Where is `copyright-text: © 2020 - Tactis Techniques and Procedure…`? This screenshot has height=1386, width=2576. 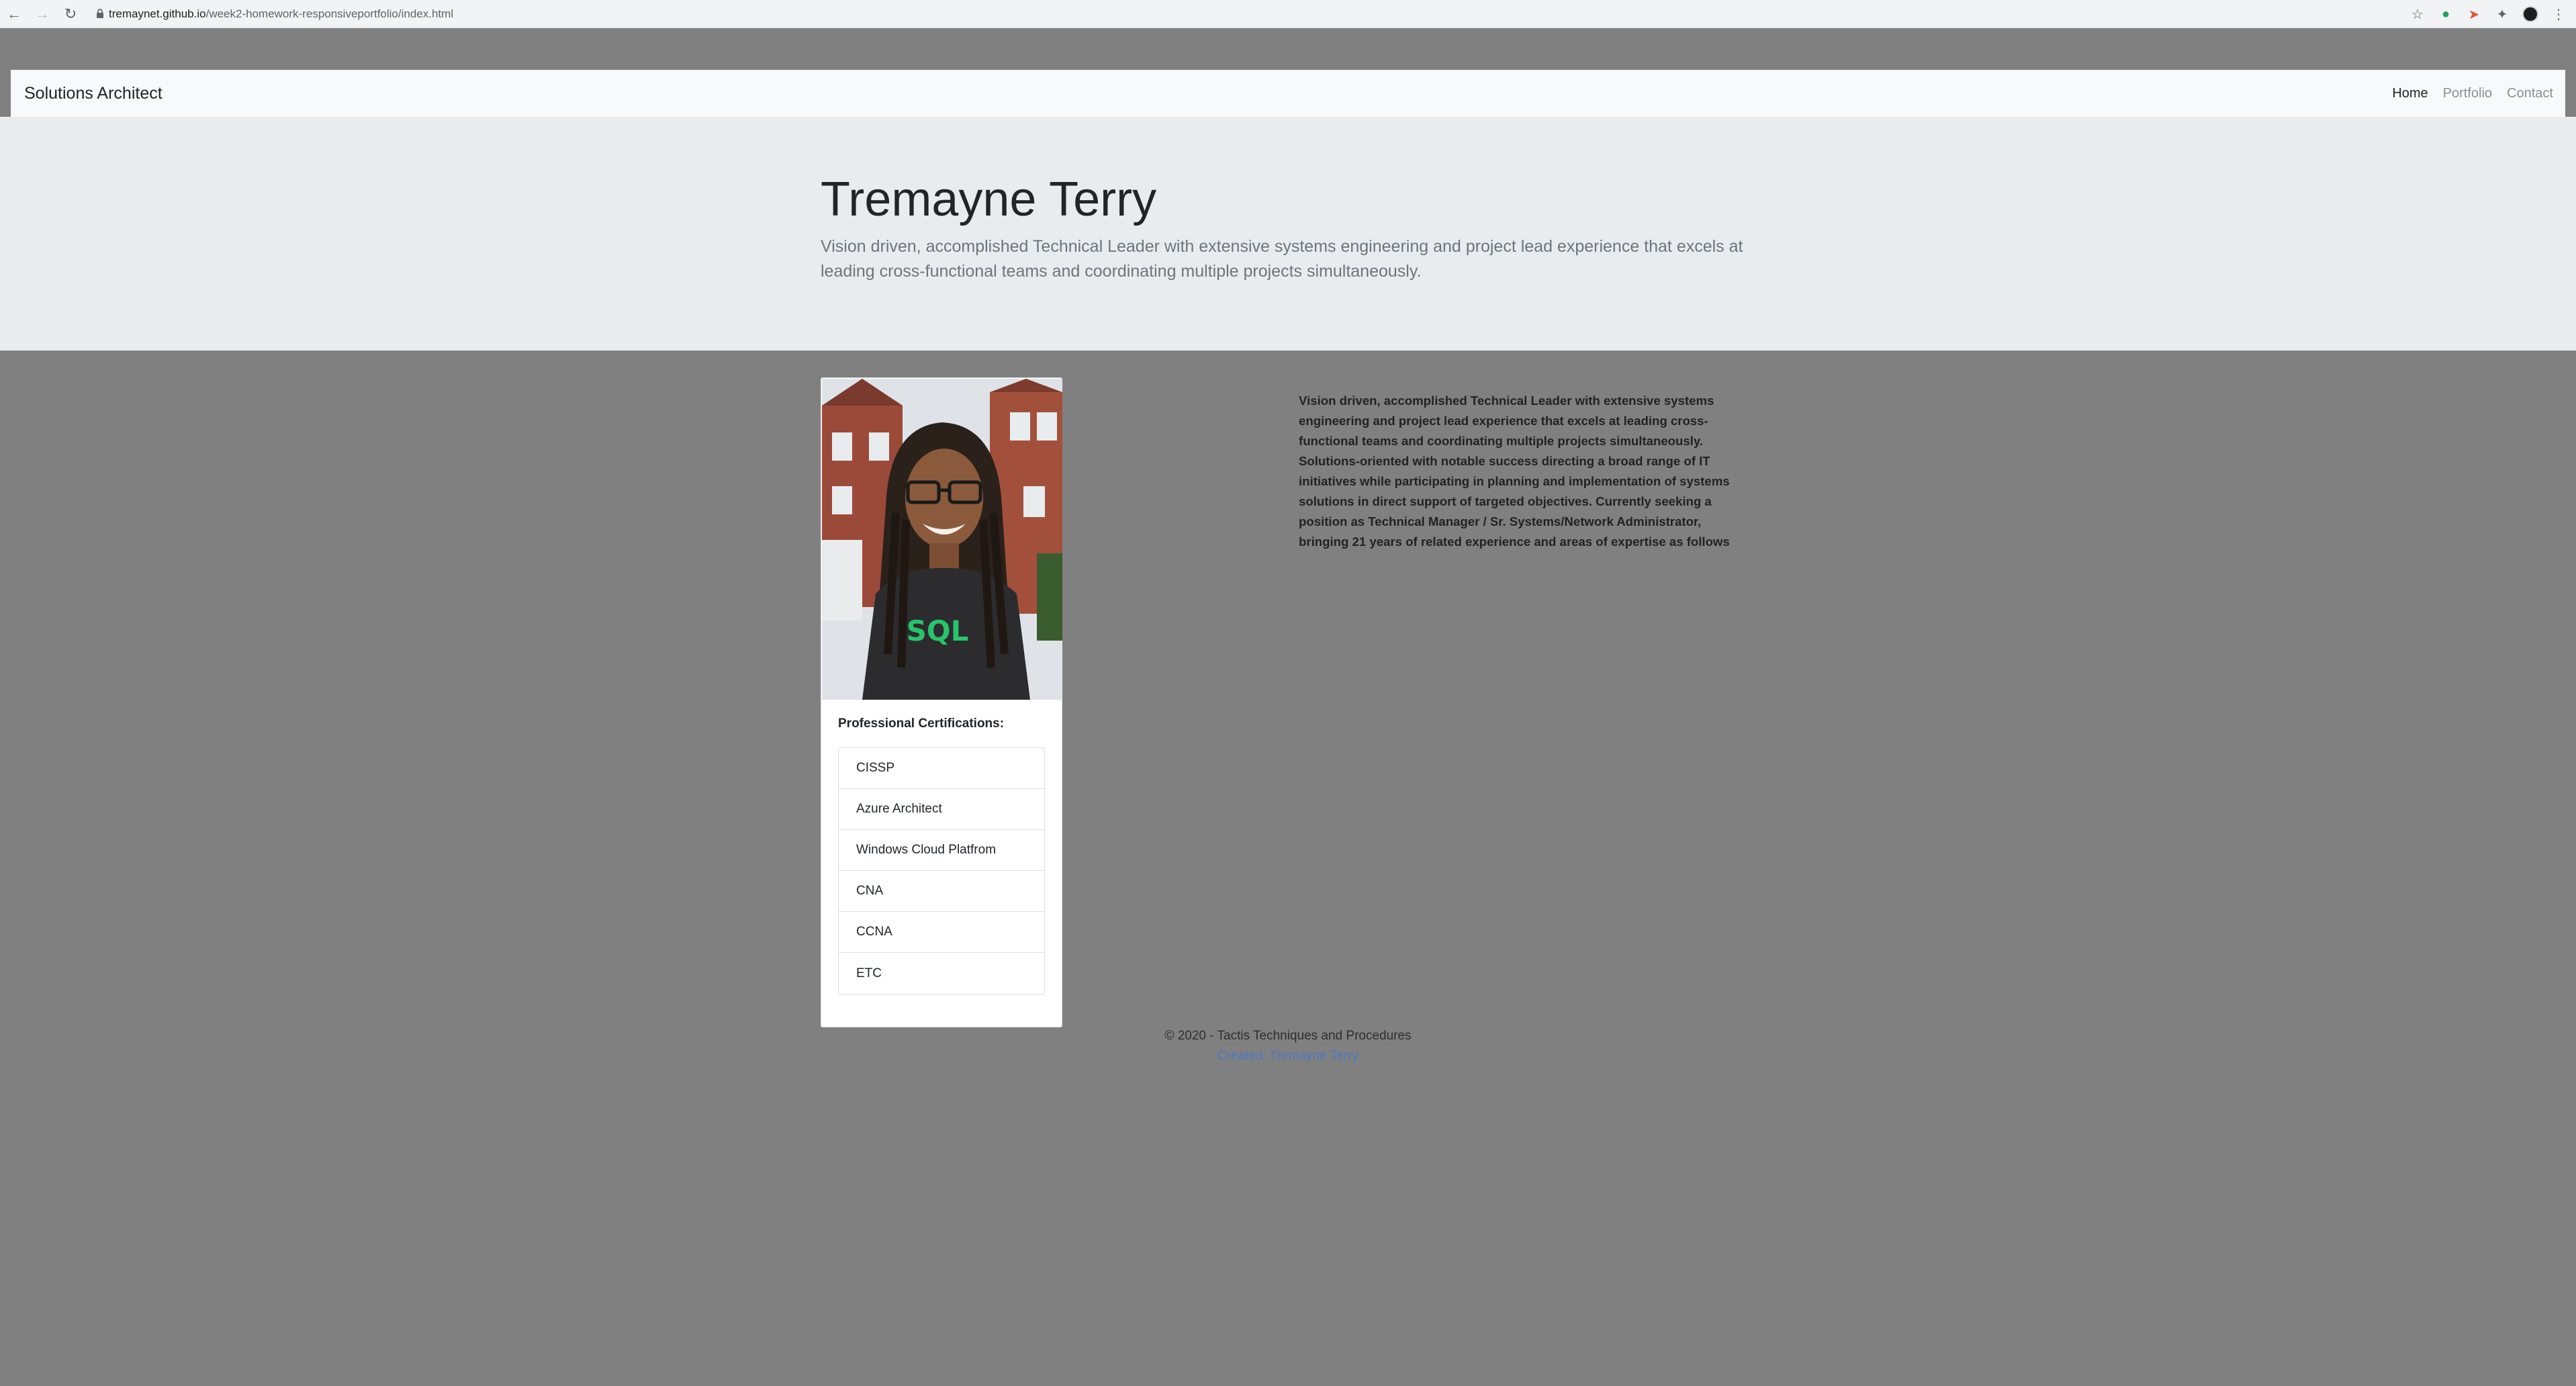
copyright-text: © 2020 - Tactis Techniques and Procedure… is located at coordinates (1288, 1036).